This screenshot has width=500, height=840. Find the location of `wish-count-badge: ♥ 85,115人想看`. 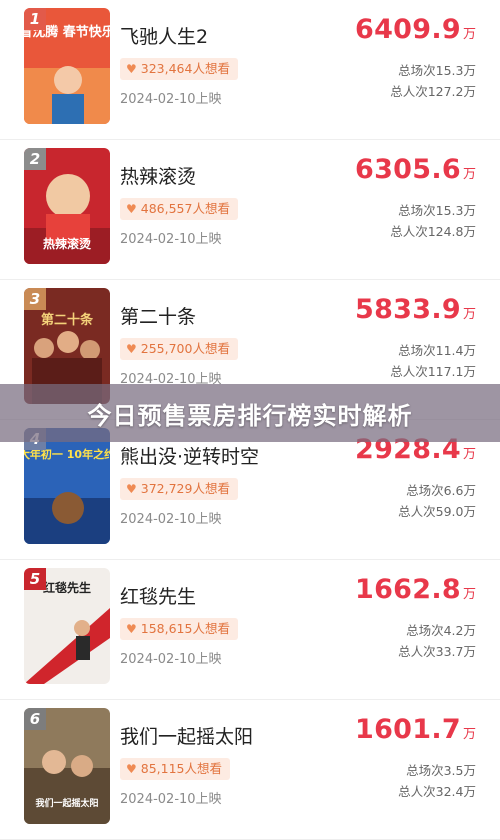

wish-count-badge: ♥ 85,115人想看 is located at coordinates (175, 769).